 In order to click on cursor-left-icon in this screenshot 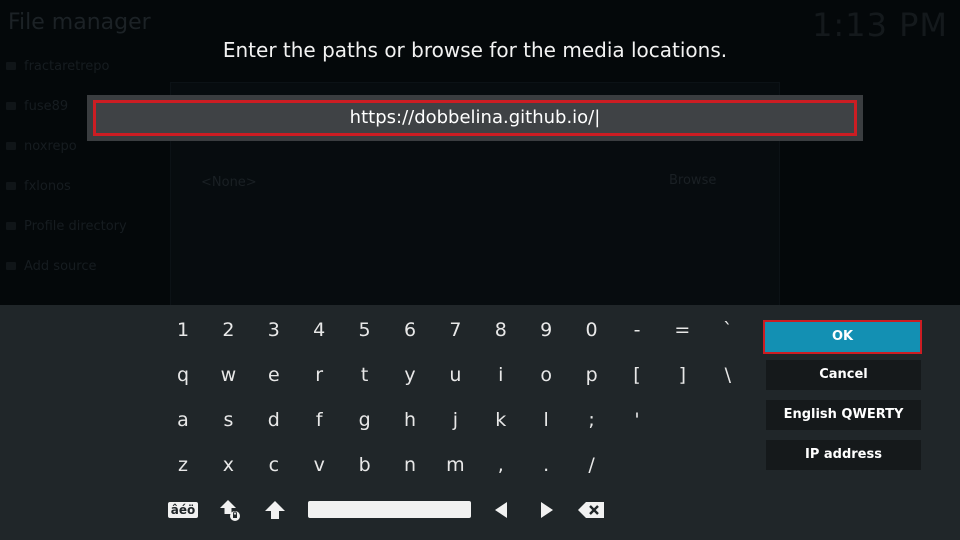, I will do `click(501, 510)`.